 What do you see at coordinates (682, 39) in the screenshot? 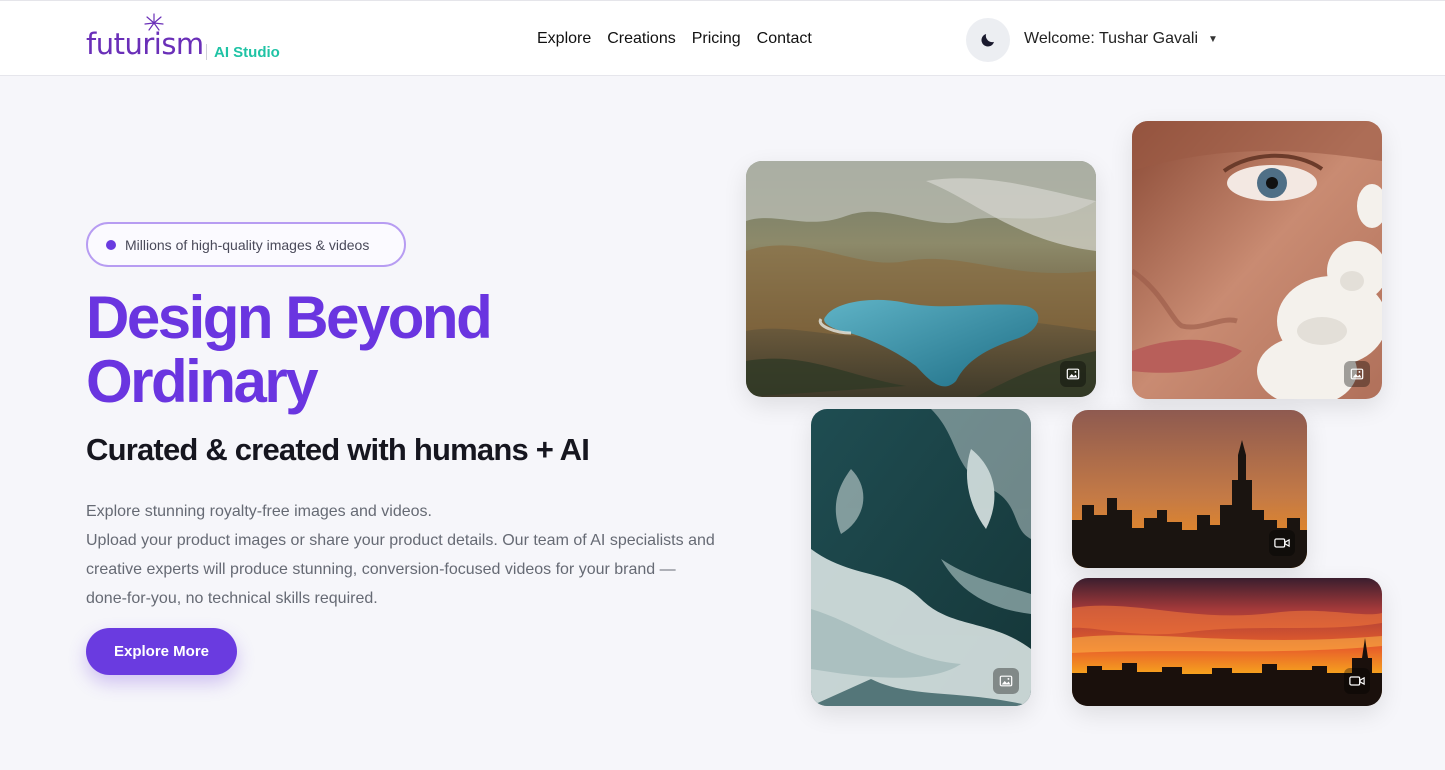
I see `main-nav: Explore Creations Pricing Contact` at bounding box center [682, 39].